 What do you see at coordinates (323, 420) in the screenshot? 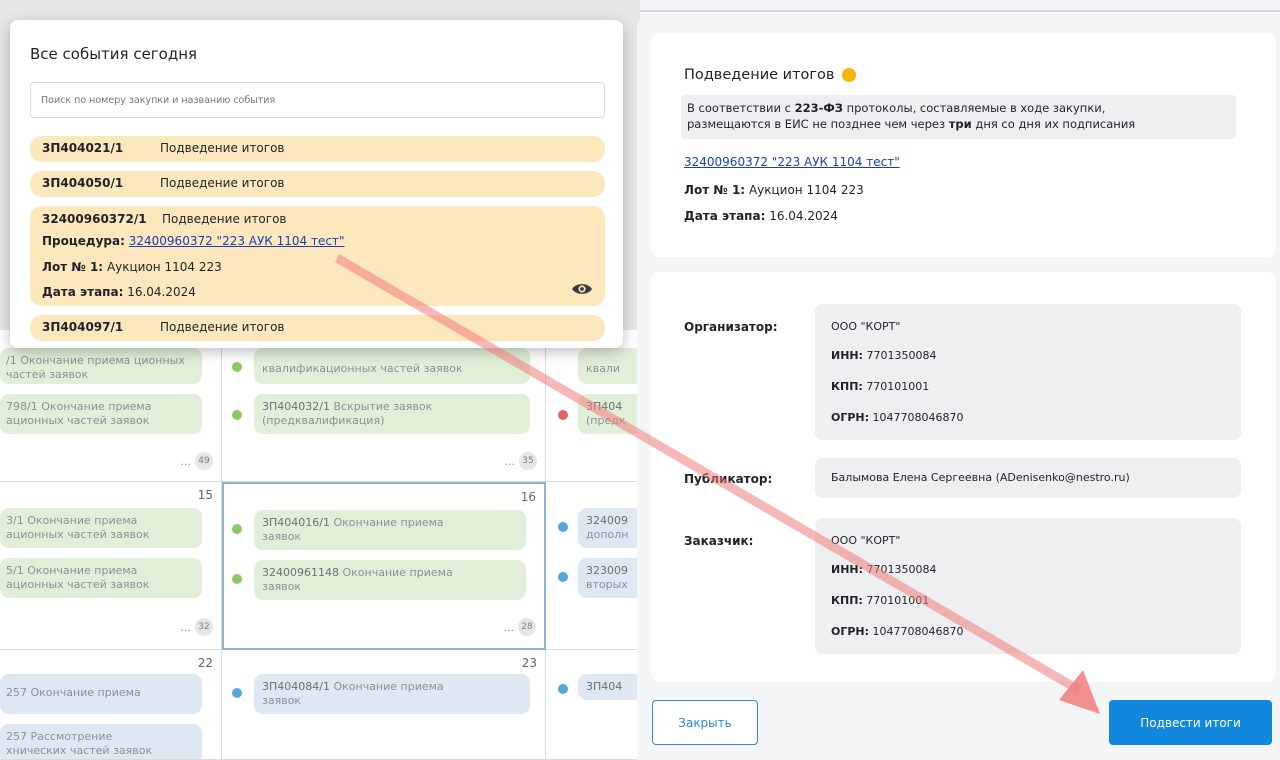
I see `event-text-line2: (предквалификация)` at bounding box center [323, 420].